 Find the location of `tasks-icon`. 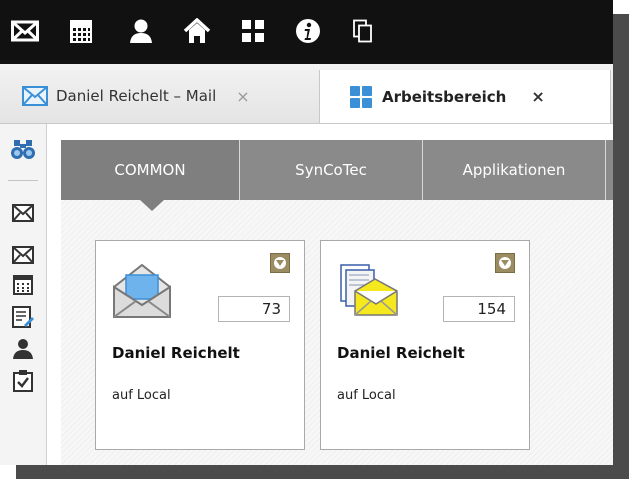

tasks-icon is located at coordinates (23, 381).